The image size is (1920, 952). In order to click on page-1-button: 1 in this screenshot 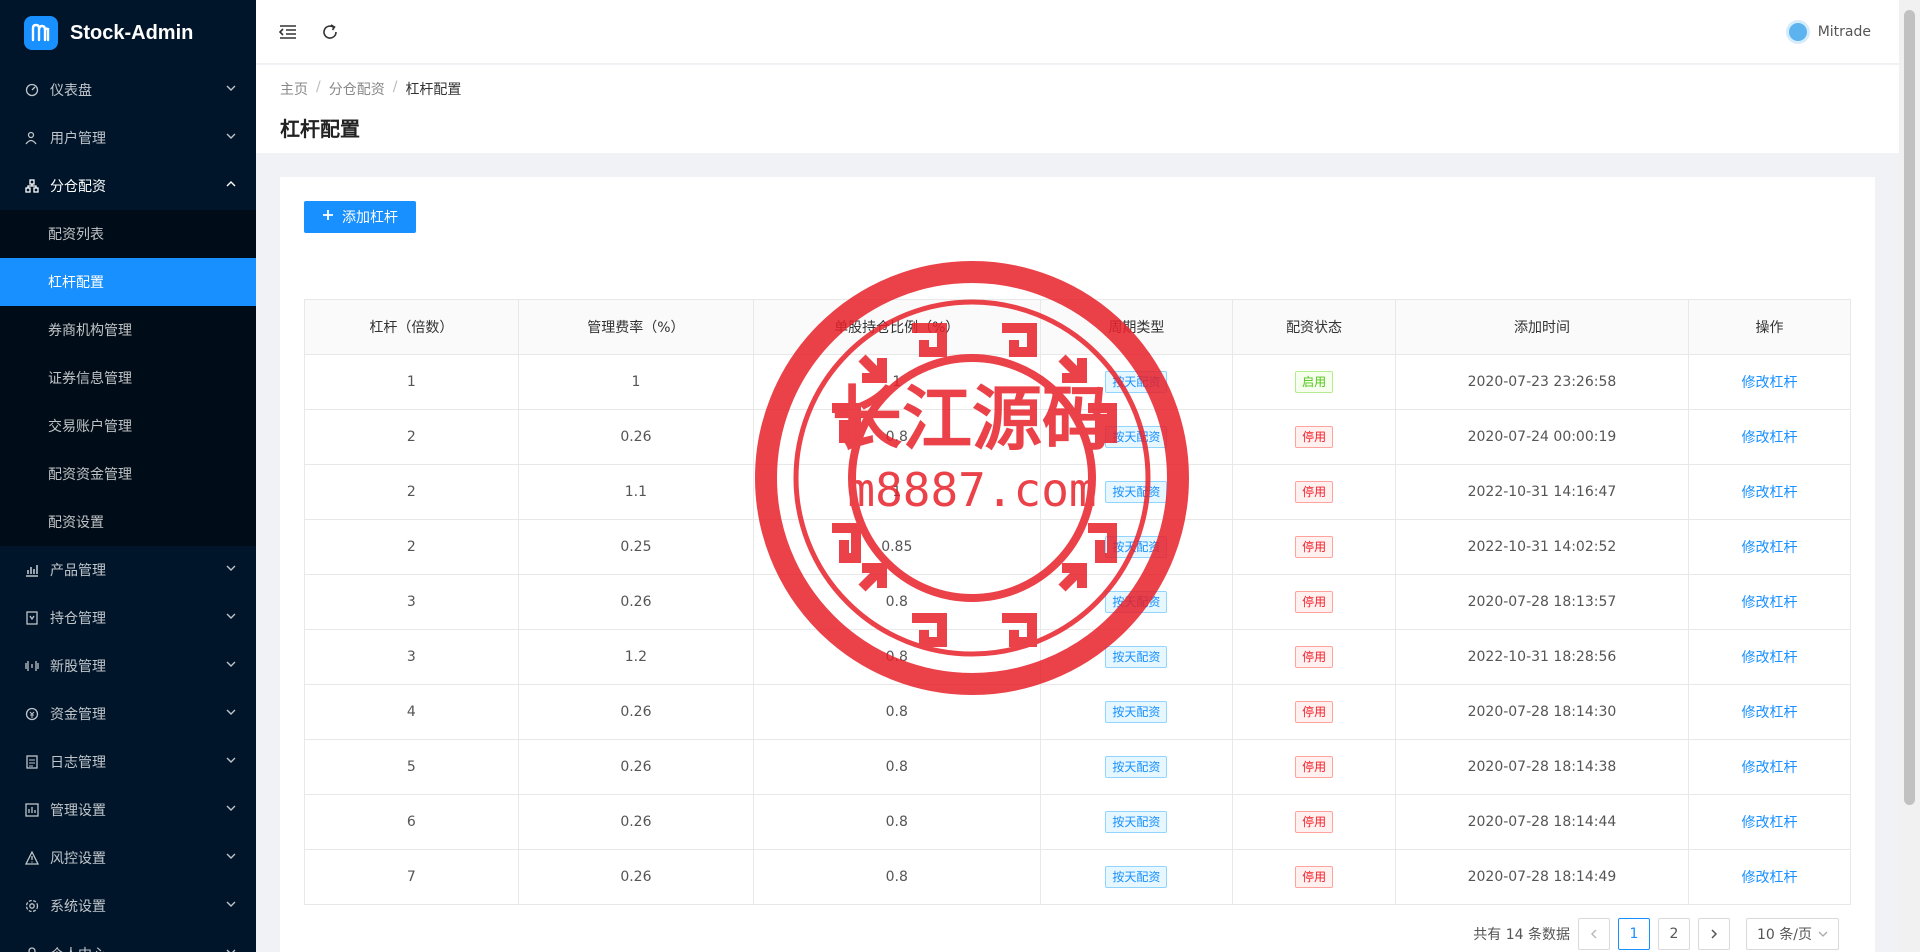, I will do `click(1634, 934)`.